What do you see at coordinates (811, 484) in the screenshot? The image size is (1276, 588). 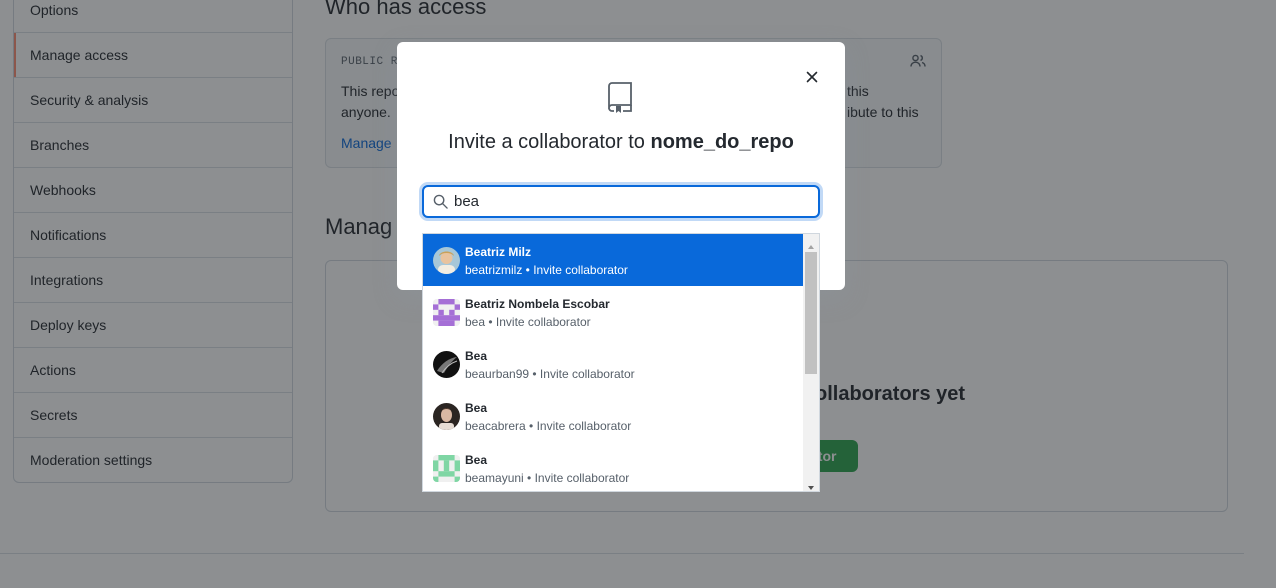 I see `scroll-down-arrow-icon` at bounding box center [811, 484].